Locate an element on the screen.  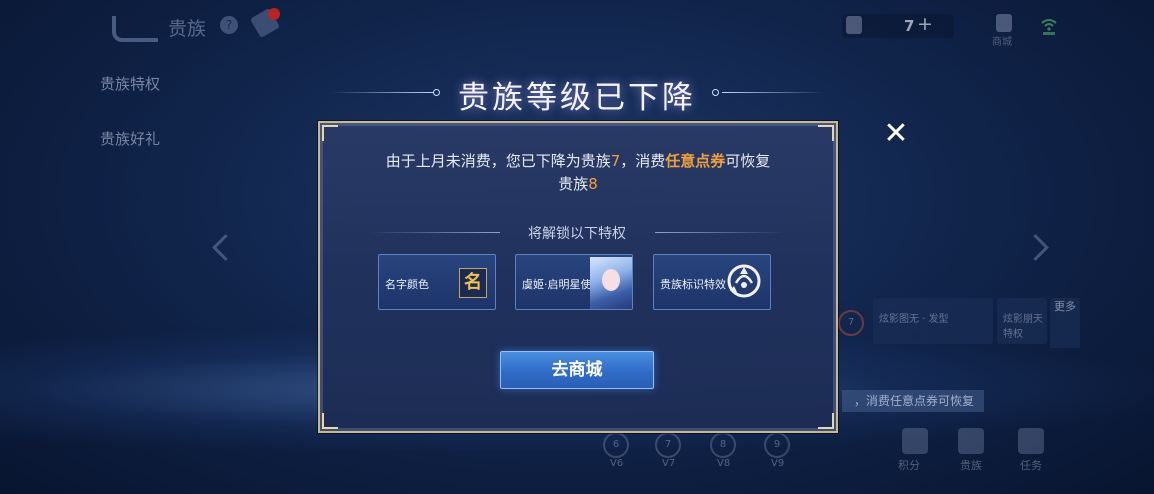
privilege-skin: 虞姬·启明星使 is located at coordinates (574, 282).